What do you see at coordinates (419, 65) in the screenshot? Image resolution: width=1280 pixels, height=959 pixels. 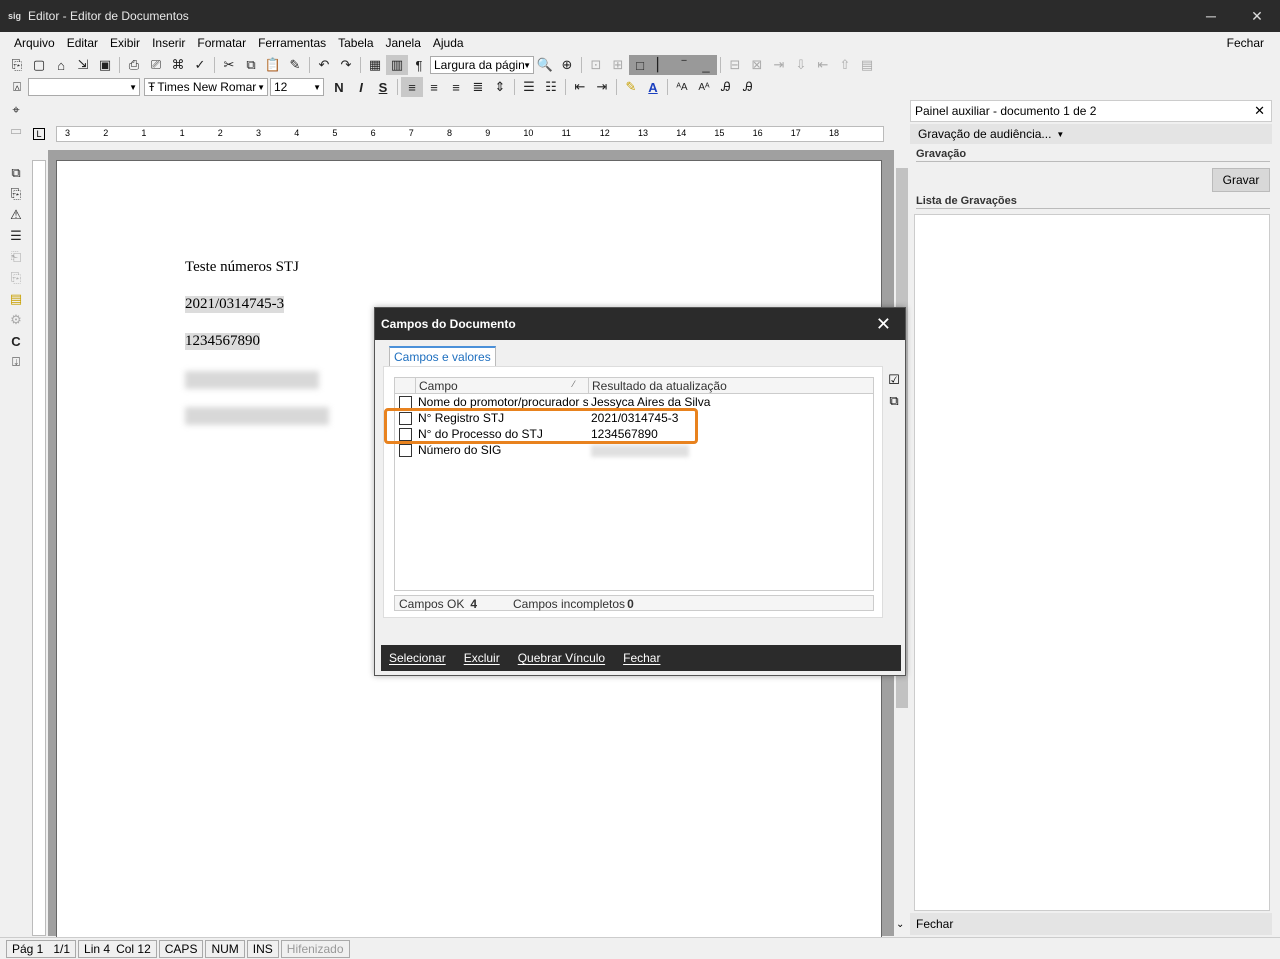 I see `paragraph-marks-icon: ¶` at bounding box center [419, 65].